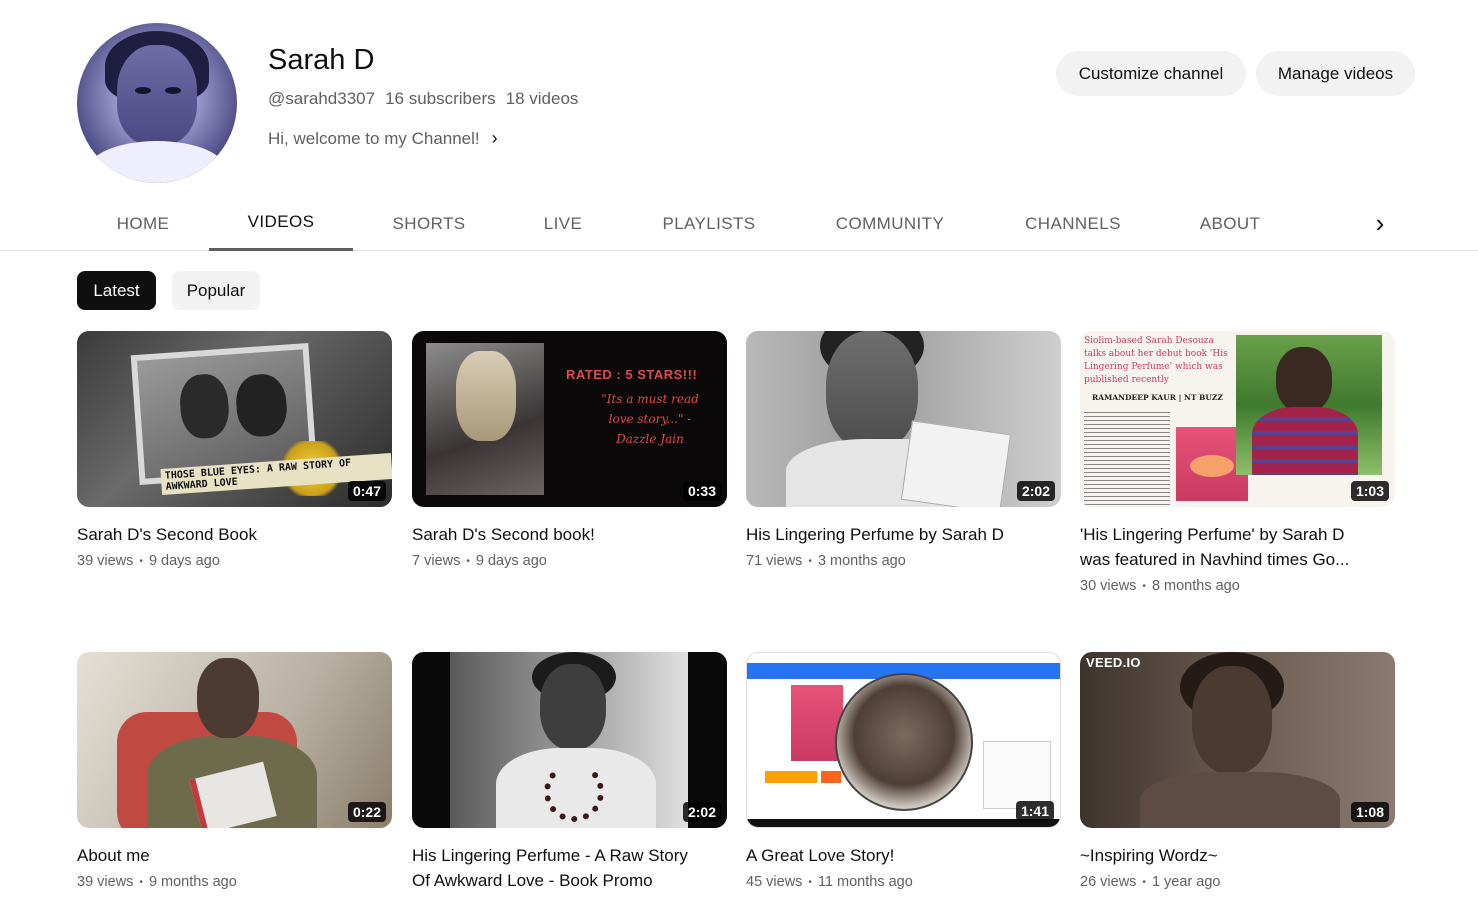 The height and width of the screenshot is (903, 1478). I want to click on channel-description-text: Hi, welcome to my Channel!, so click(374, 138).